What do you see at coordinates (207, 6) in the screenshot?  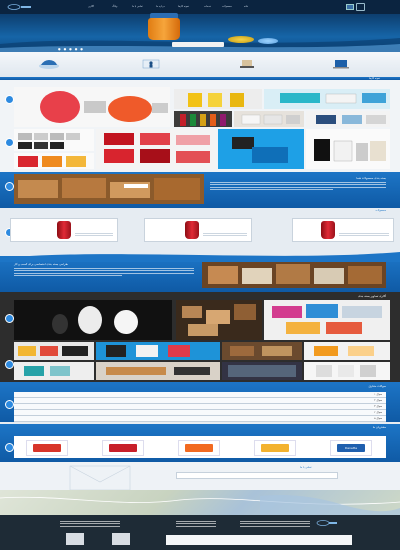 I see `nav-item-6: خدمات` at bounding box center [207, 6].